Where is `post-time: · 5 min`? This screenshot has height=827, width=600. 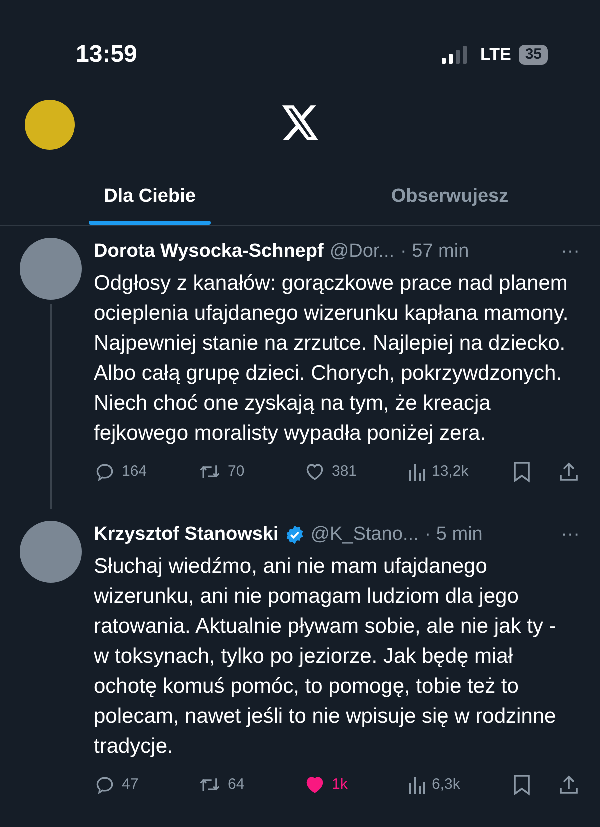
post-time: · 5 min is located at coordinates (453, 535).